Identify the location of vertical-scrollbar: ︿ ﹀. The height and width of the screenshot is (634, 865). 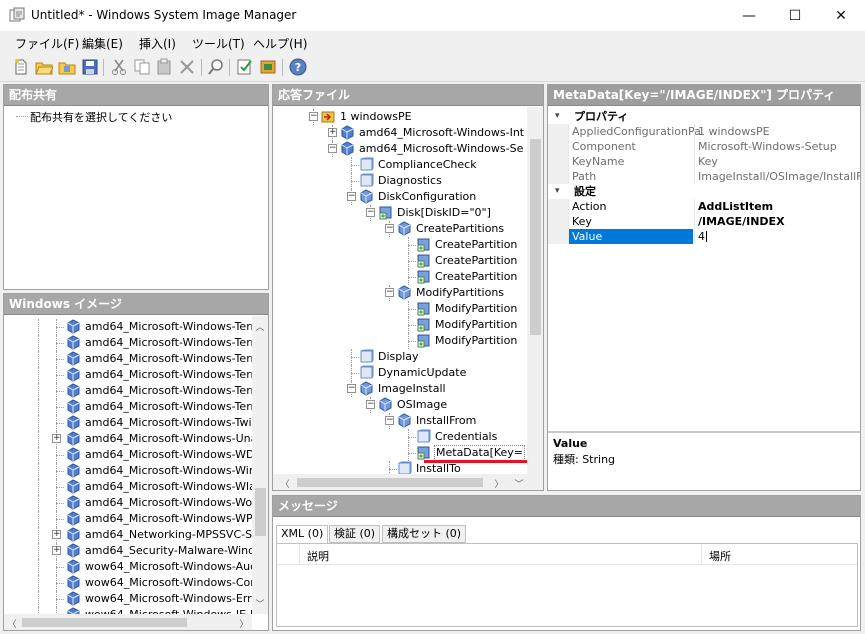
(260, 465).